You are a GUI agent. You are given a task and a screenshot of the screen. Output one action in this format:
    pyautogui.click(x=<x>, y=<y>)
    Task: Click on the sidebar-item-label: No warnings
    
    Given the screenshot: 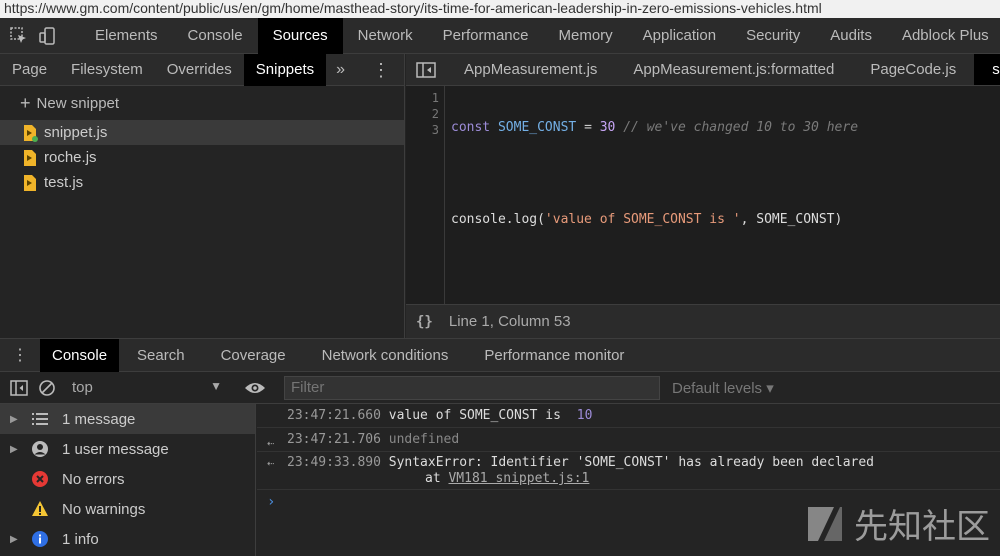 What is the action you would take?
    pyautogui.click(x=104, y=509)
    